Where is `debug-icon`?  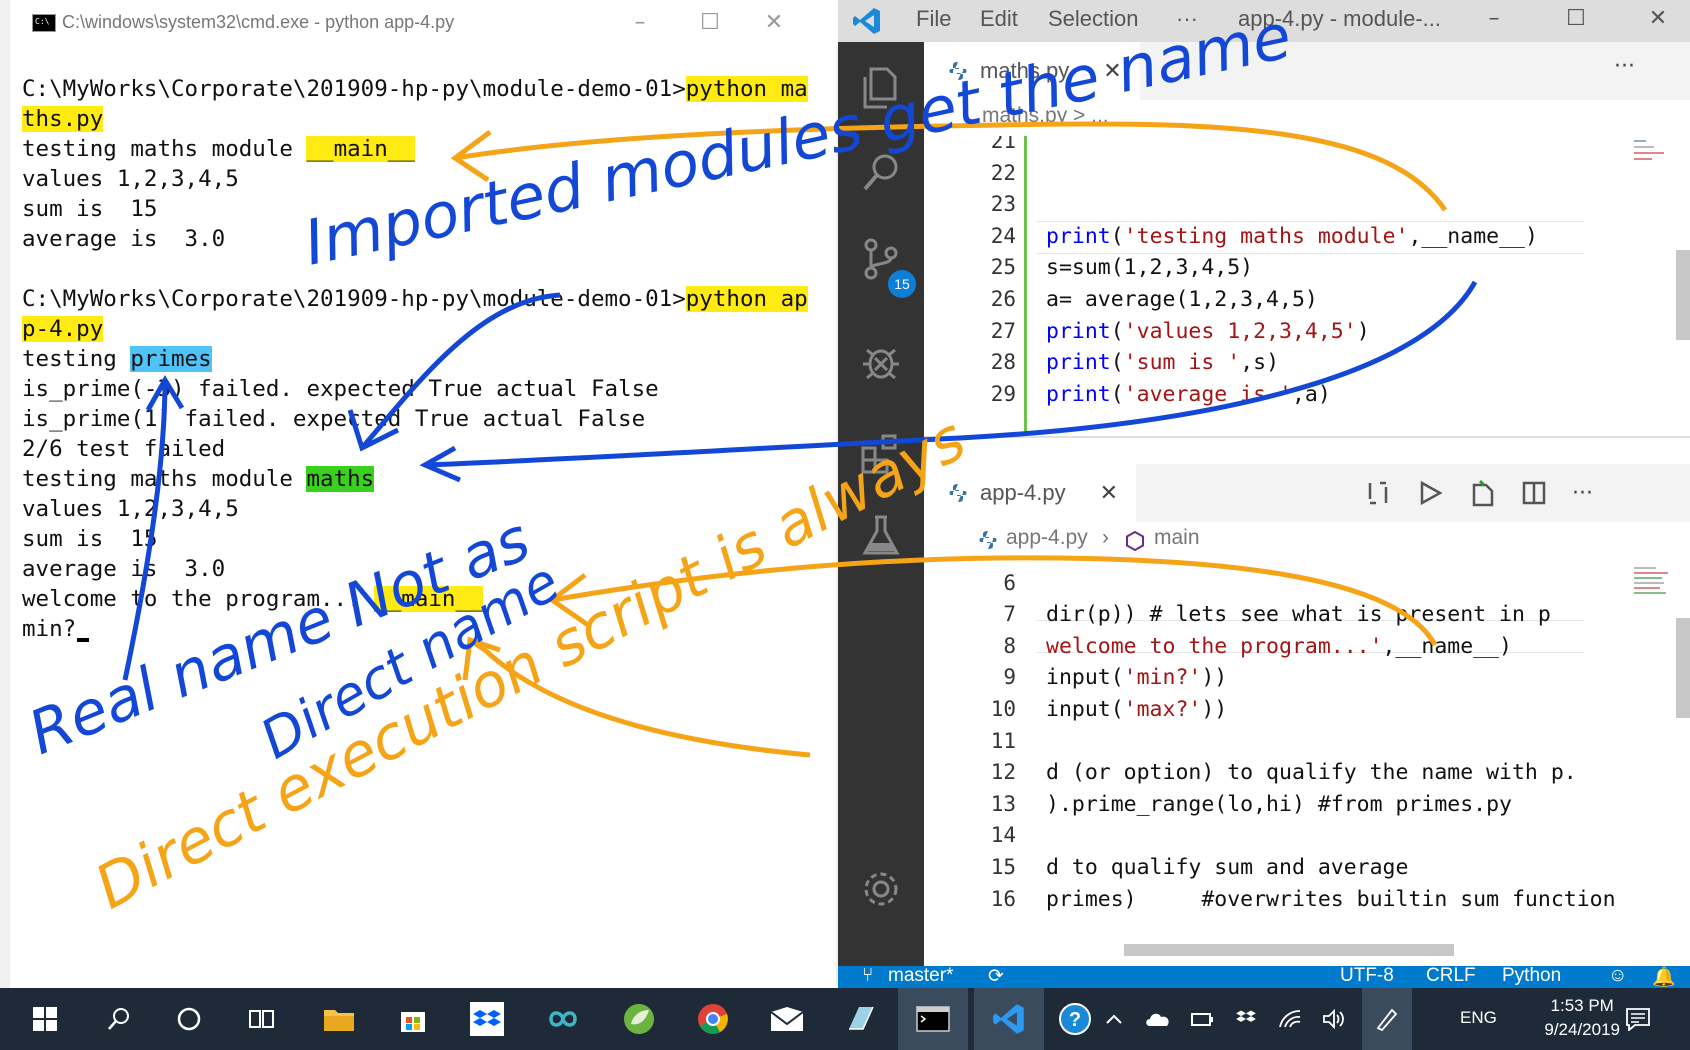
debug-icon is located at coordinates (881, 362).